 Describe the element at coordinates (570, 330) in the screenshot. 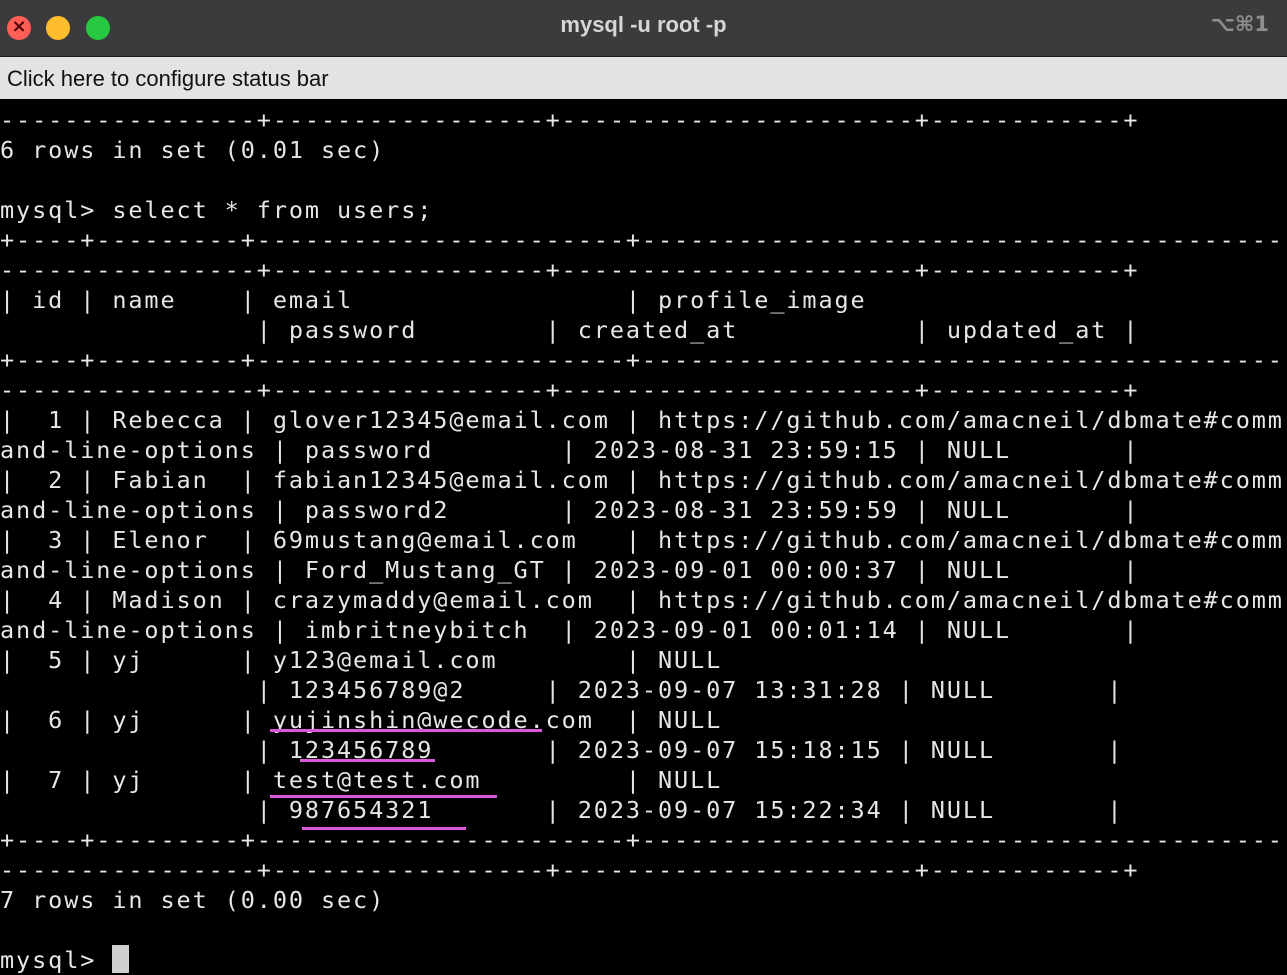

I see `terminal-line: | password | created_at | updated_at |` at that location.